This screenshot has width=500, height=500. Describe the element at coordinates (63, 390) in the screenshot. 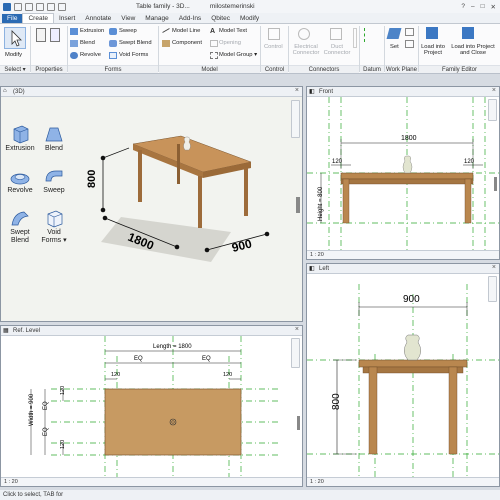

I see `plan-dim-120-a: 120` at that location.